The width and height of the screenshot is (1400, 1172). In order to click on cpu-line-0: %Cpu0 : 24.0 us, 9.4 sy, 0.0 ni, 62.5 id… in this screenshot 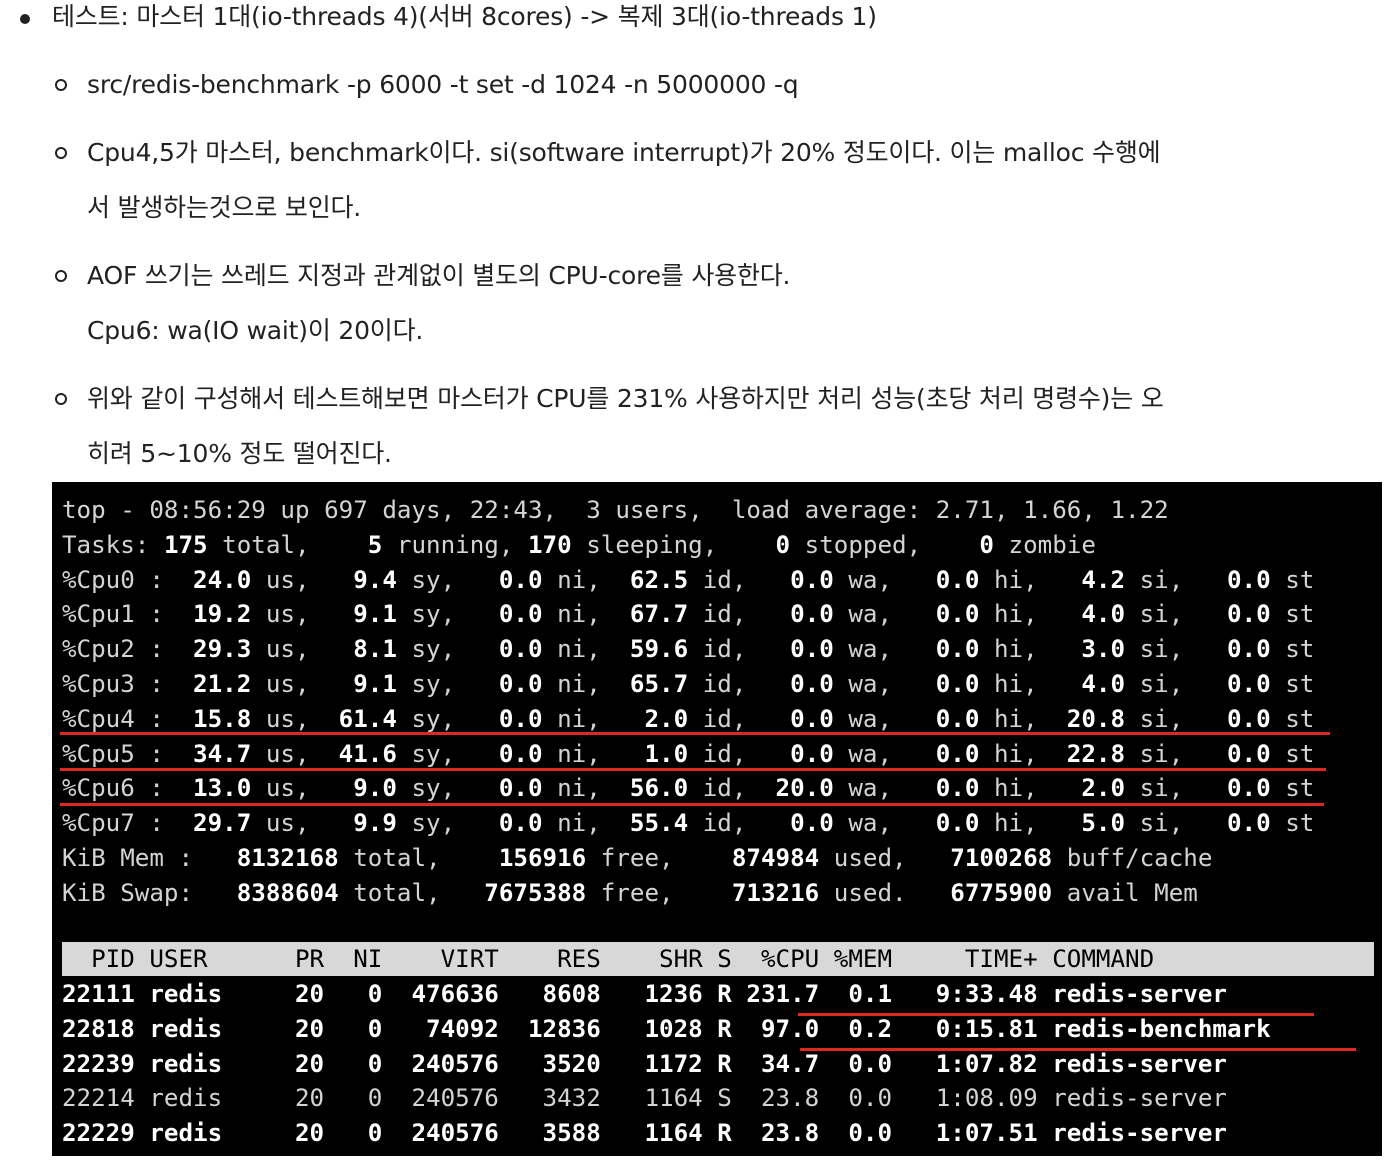, I will do `click(688, 579)`.